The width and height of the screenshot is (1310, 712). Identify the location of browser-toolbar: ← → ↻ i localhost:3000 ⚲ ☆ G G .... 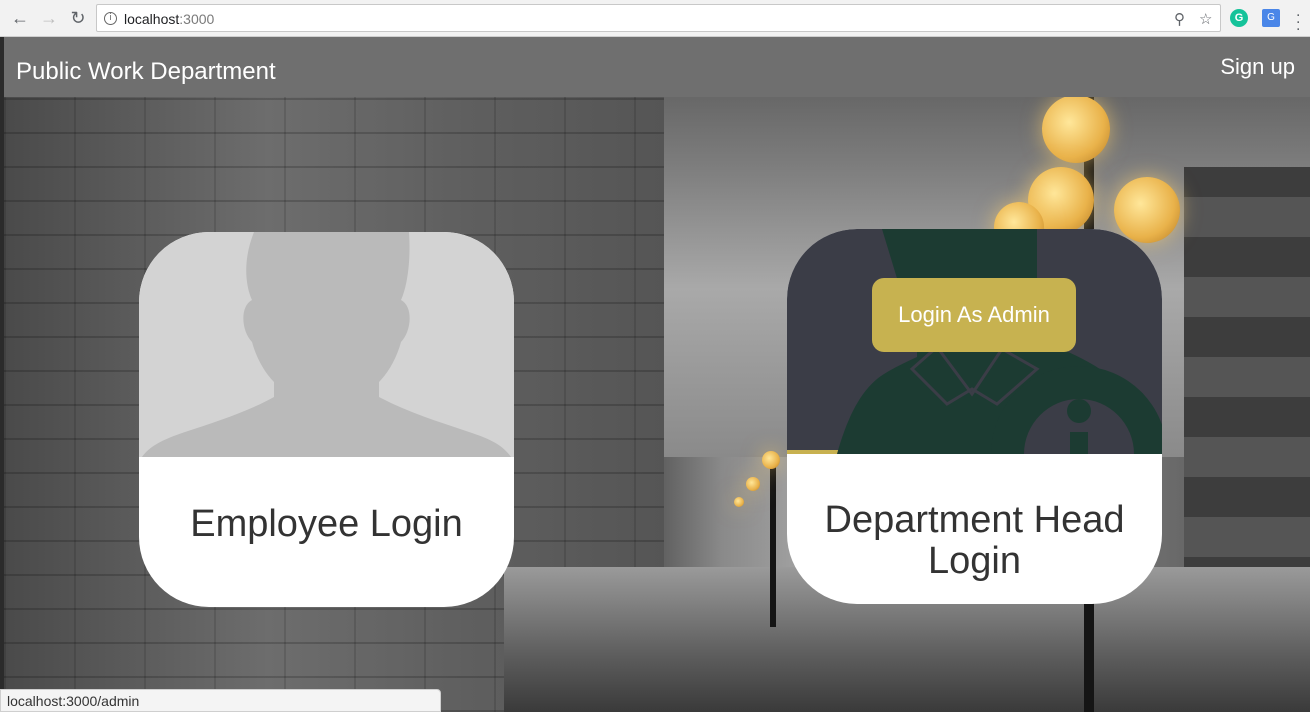
(655, 18).